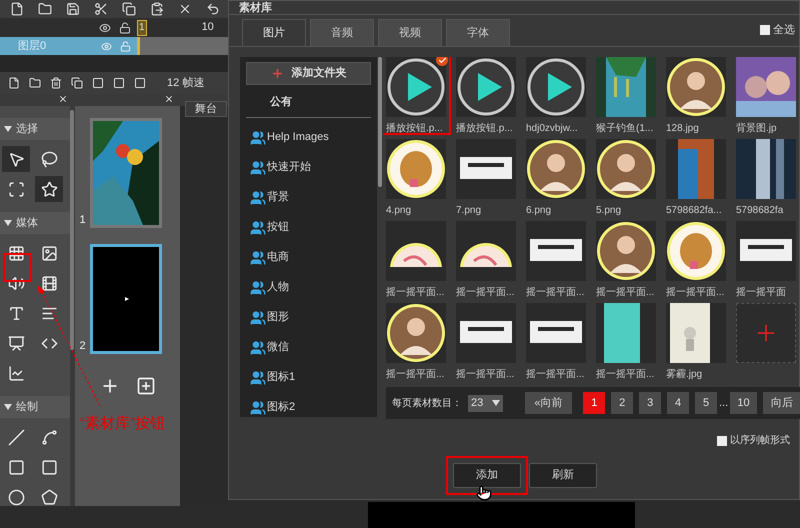  Describe the element at coordinates (310, 347) in the screenshot. I see `folder-item: 微信` at that location.